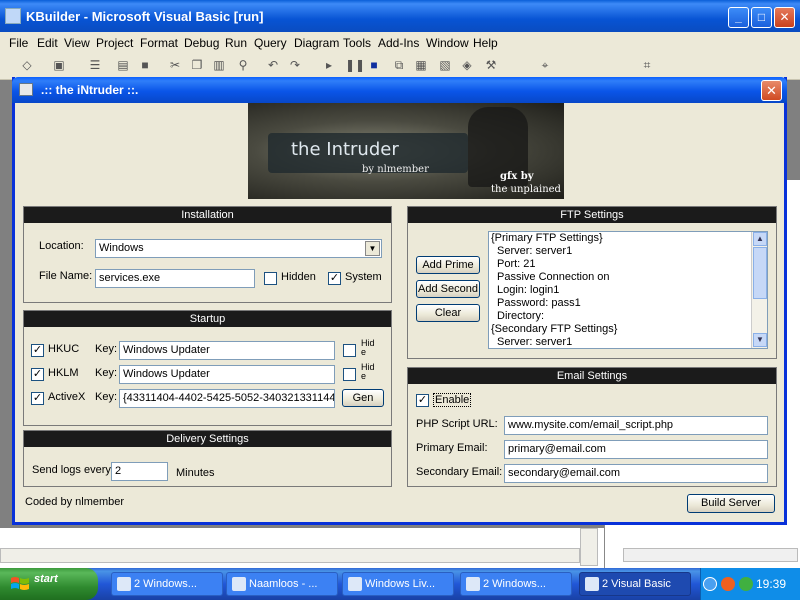 Image resolution: width=800 pixels, height=600 pixels. What do you see at coordinates (145, 65) in the screenshot?
I see `save-icon: ■` at bounding box center [145, 65].